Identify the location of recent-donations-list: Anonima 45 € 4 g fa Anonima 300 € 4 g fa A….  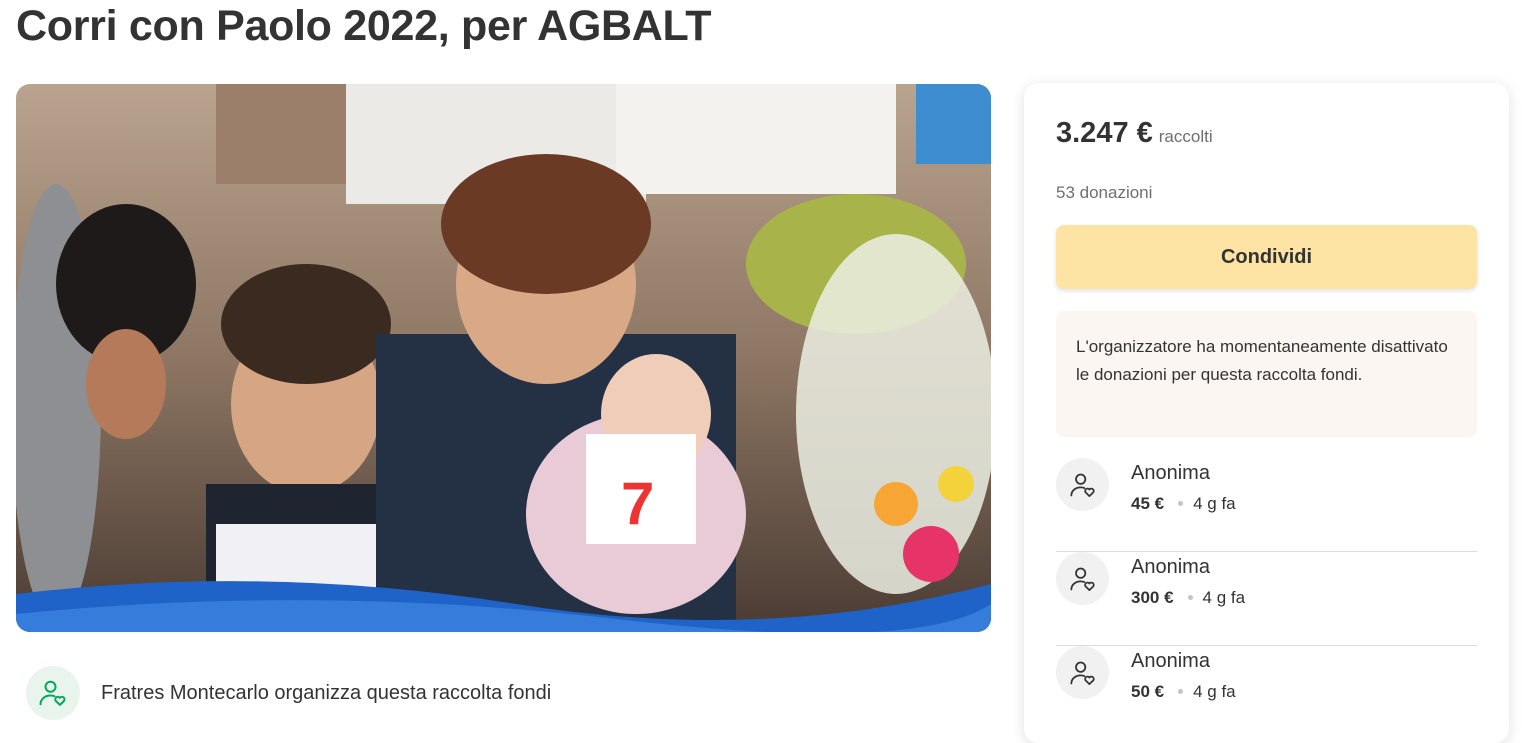
(1266, 598).